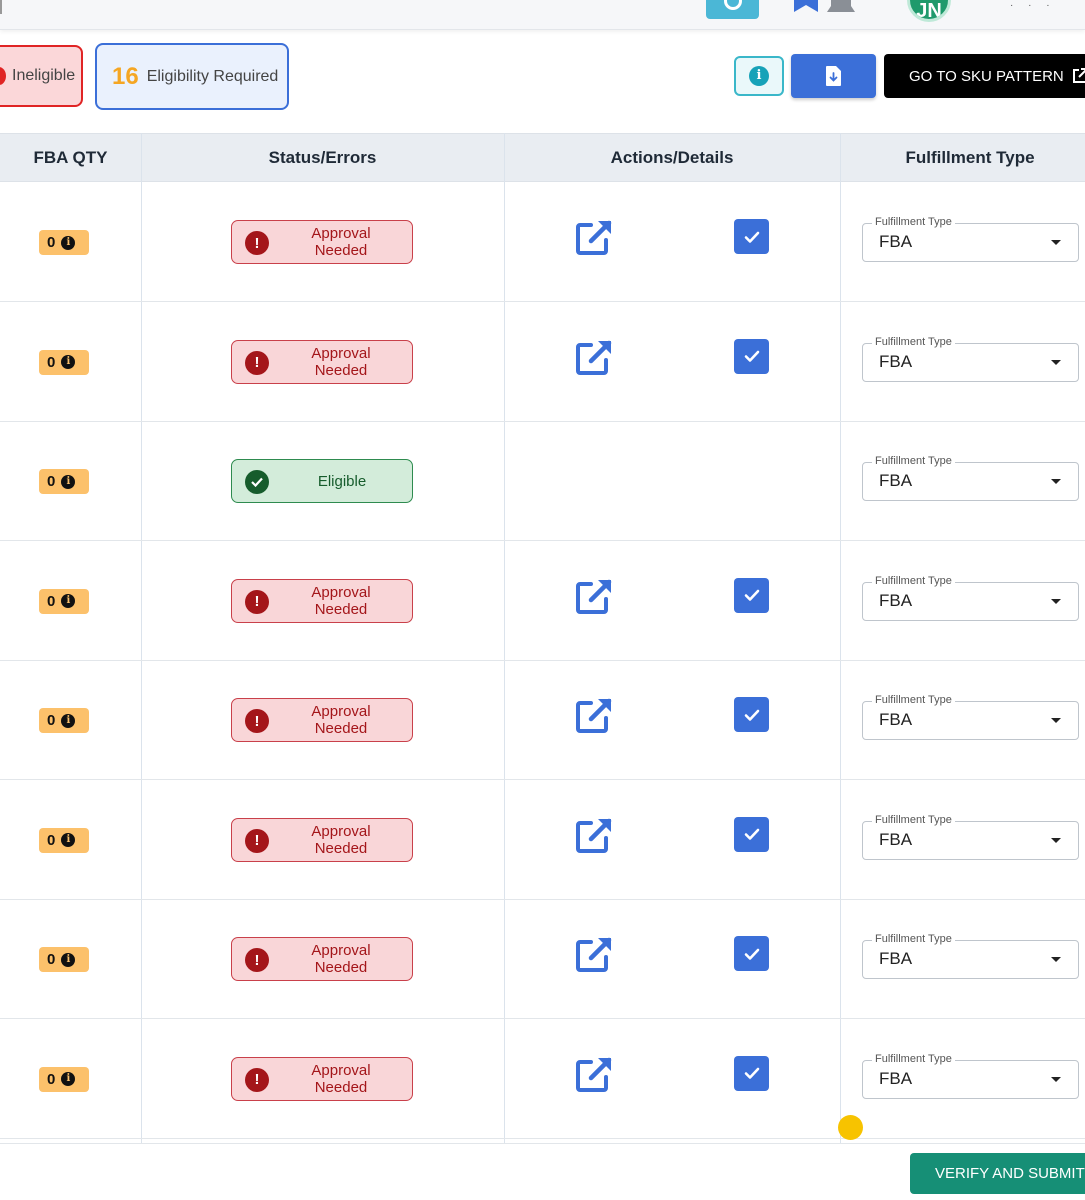 Image resolution: width=1085 pixels, height=1200 pixels. What do you see at coordinates (672, 158) in the screenshot?
I see `column-header-actions: Actions/Details` at bounding box center [672, 158].